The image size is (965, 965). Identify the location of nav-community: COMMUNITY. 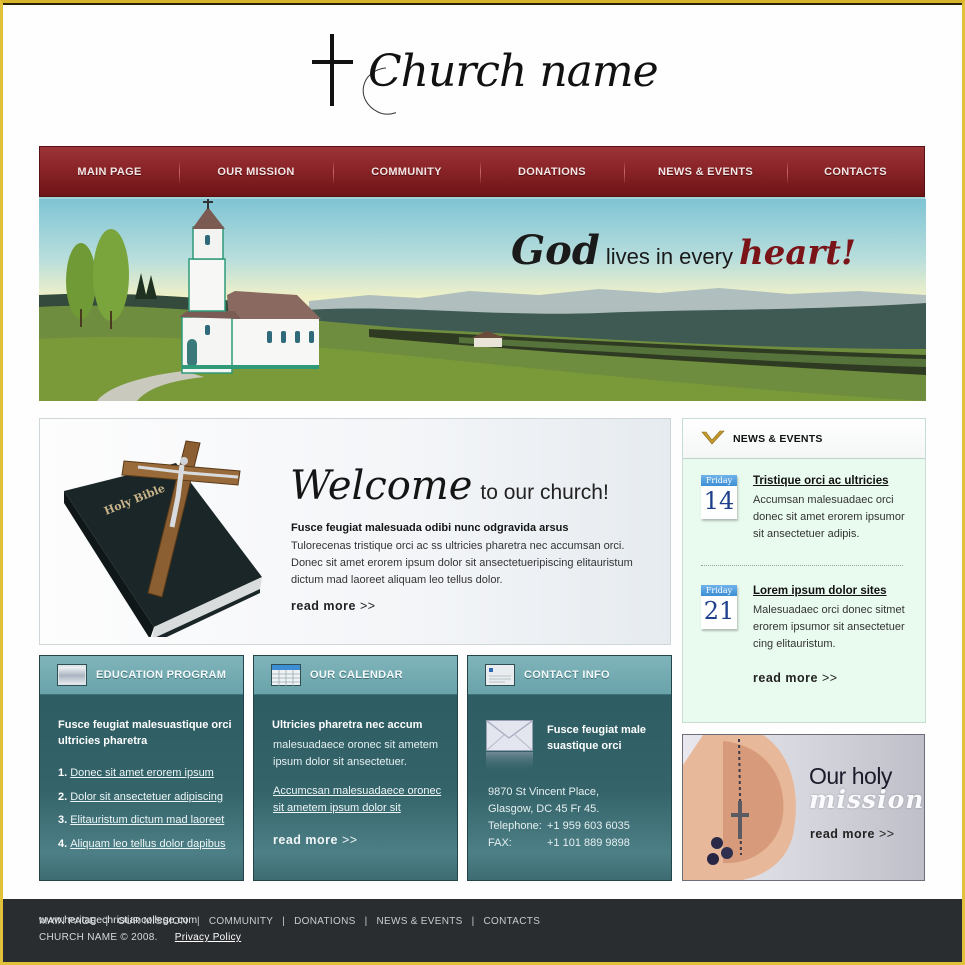
(406, 171).